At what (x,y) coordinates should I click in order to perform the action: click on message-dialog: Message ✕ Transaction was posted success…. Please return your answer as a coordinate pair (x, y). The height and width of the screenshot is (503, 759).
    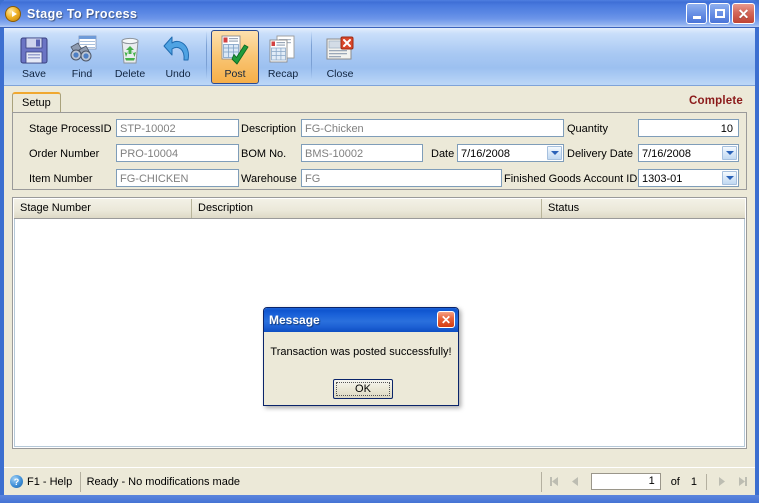
    Looking at the image, I should click on (361, 356).